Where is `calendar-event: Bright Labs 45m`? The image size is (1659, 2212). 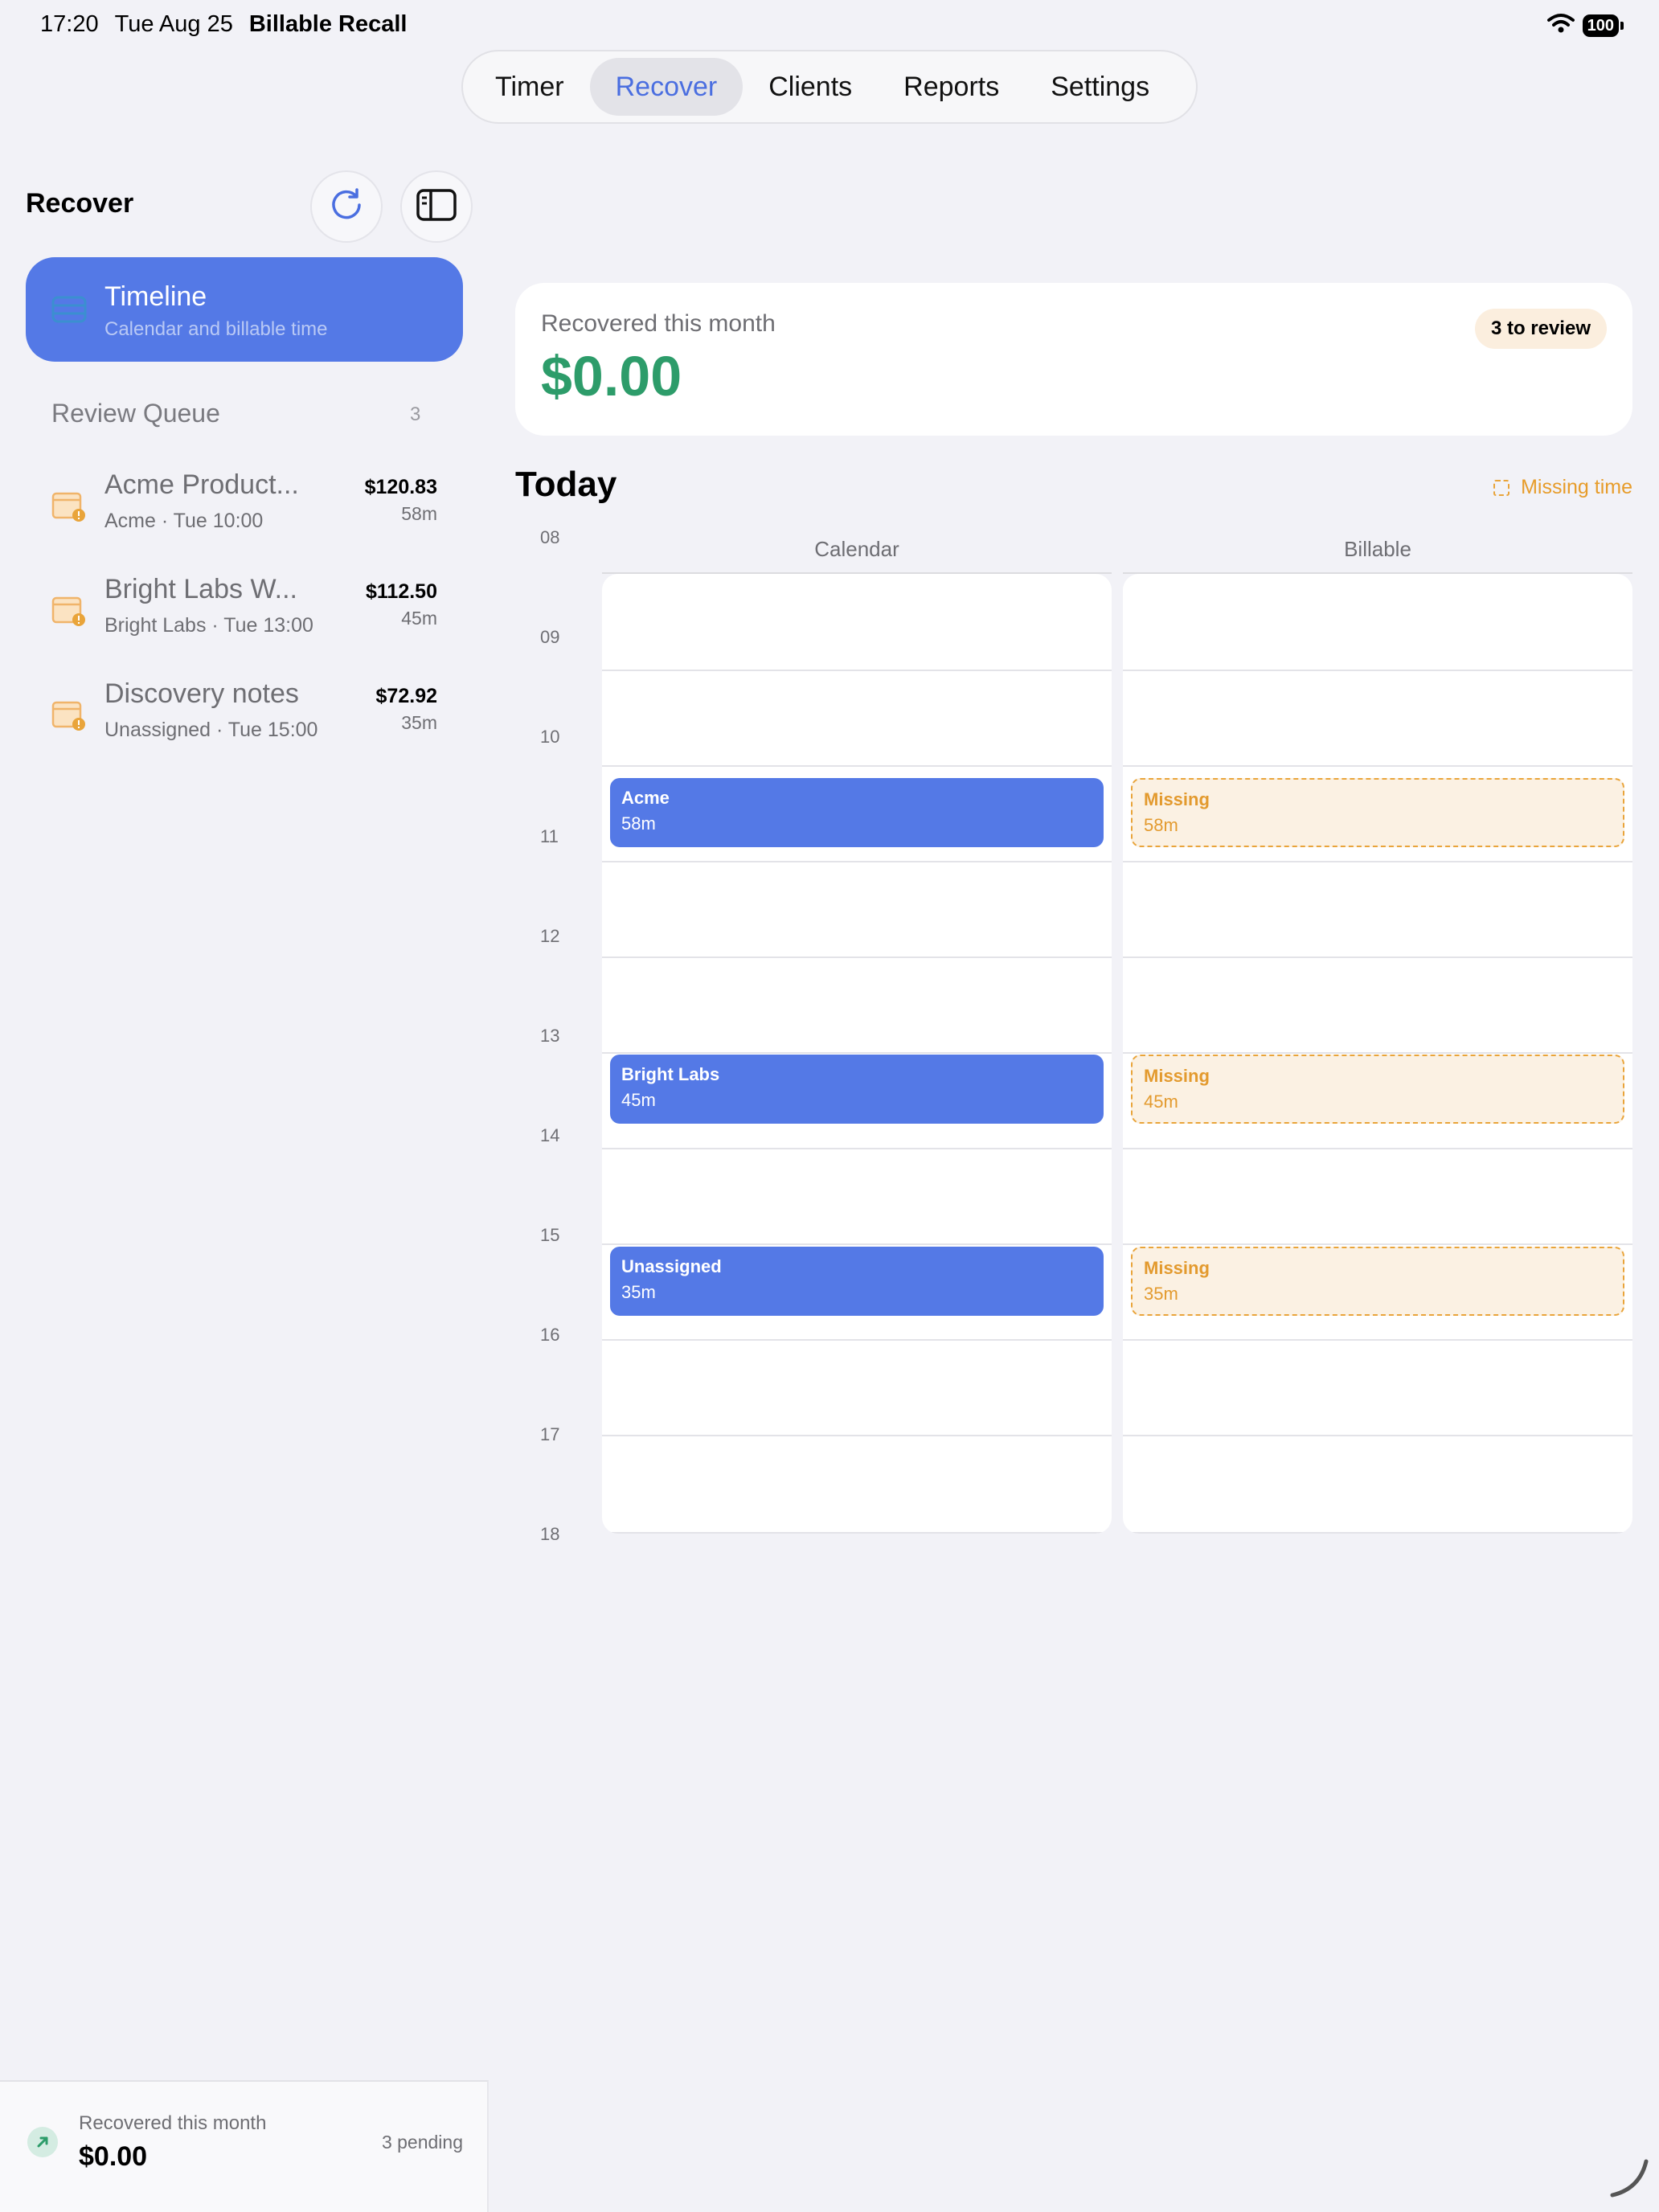 calendar-event: Bright Labs 45m is located at coordinates (857, 1089).